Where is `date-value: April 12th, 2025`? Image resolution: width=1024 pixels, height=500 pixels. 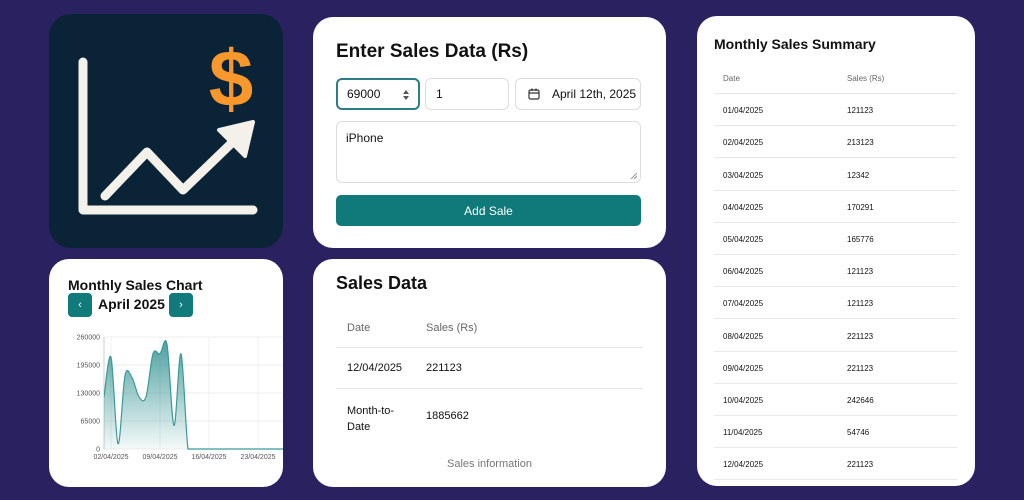
date-value: April 12th, 2025 is located at coordinates (594, 94).